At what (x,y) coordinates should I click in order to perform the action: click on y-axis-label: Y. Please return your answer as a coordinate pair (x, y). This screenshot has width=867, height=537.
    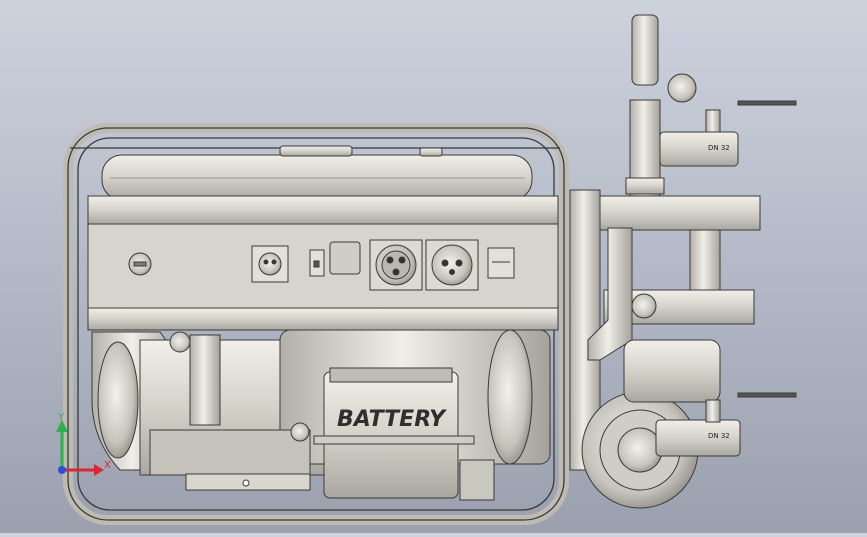
    Looking at the image, I should click on (61, 417).